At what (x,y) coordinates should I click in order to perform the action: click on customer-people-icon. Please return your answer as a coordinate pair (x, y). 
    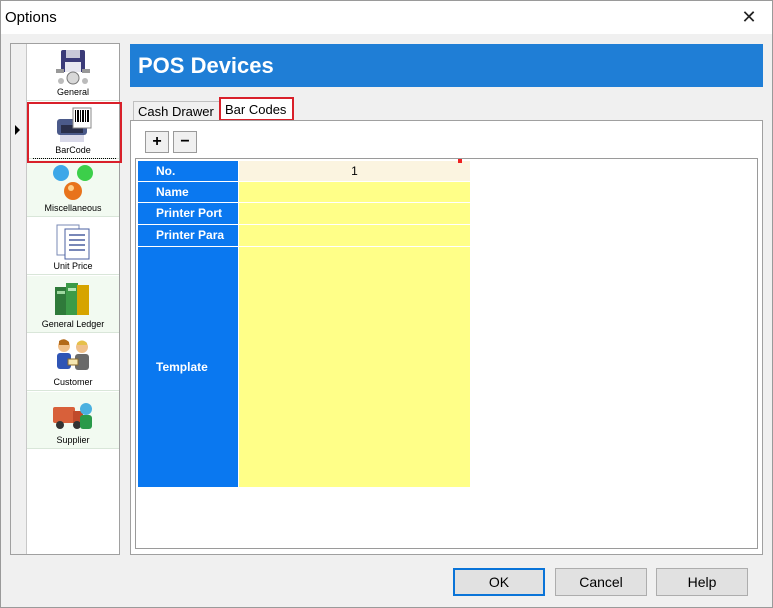
    Looking at the image, I should click on (73, 354).